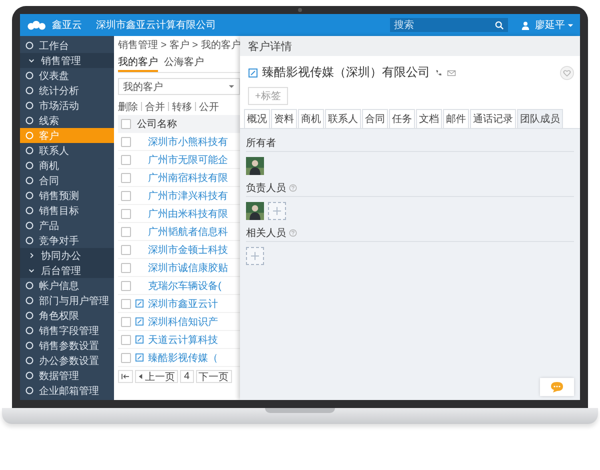  Describe the element at coordinates (449, 25) in the screenshot. I see `search-field: 搜索` at that location.